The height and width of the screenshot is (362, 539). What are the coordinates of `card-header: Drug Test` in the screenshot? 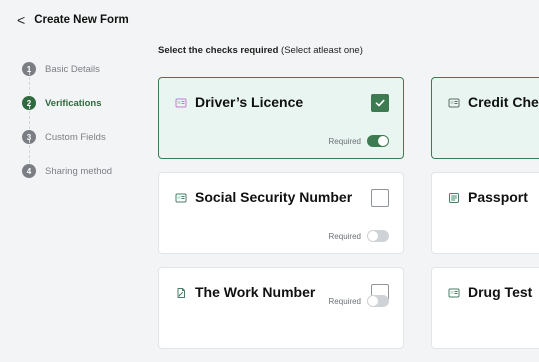 It's located at (490, 292).